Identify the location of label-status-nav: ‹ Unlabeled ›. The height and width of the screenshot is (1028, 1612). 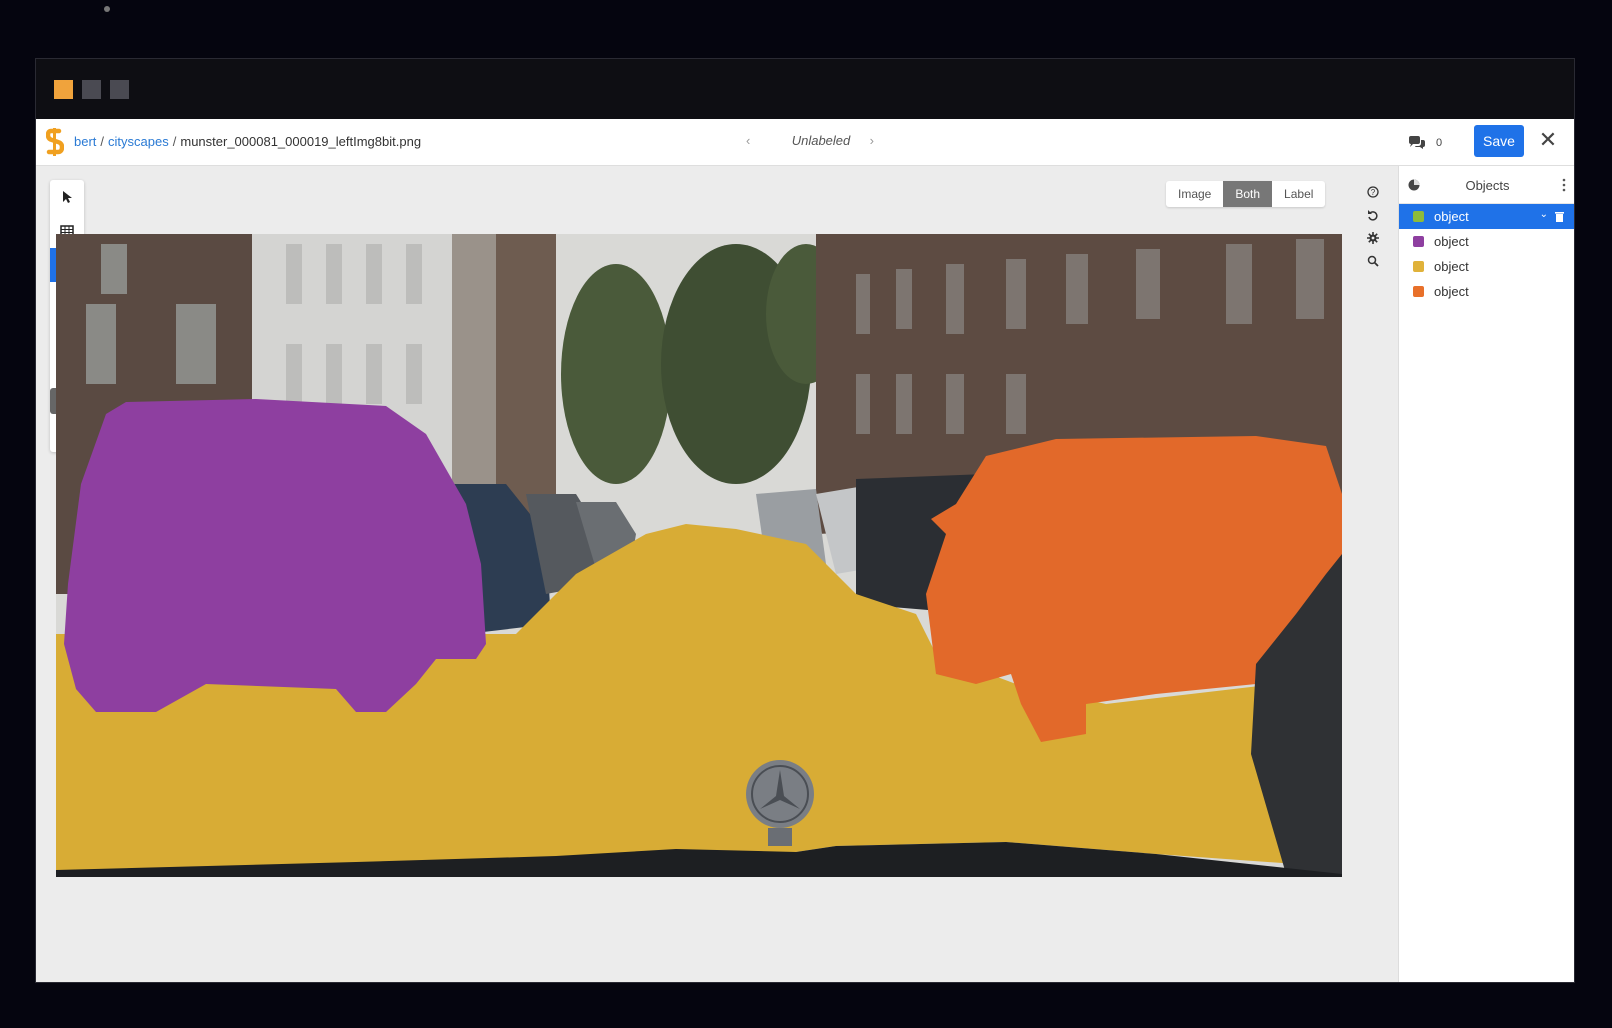
(821, 143).